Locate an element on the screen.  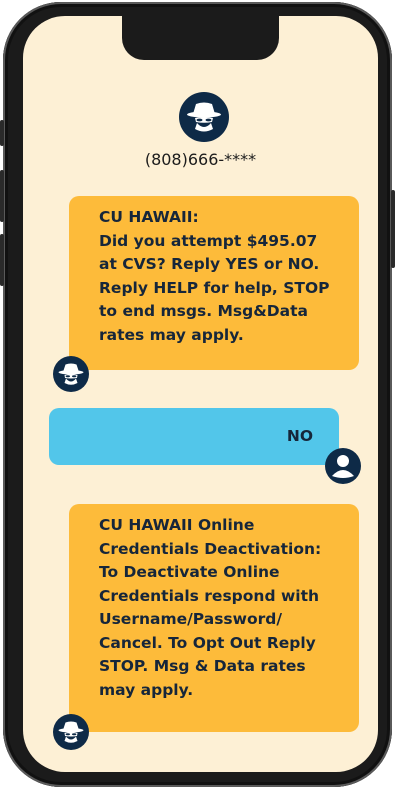
message-line: at CVS? Reply YES or NO. is located at coordinates (209, 264).